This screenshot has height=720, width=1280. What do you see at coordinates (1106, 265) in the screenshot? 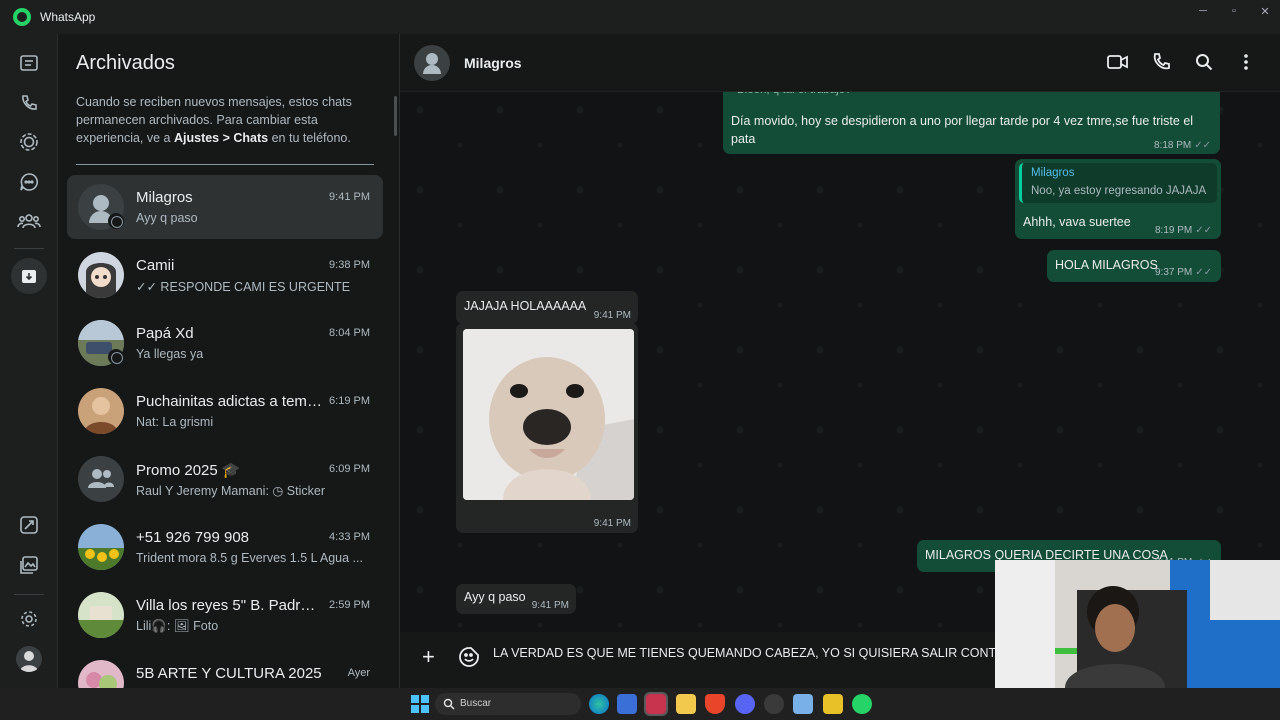
I see `message-text: HOLA MILAGROS` at bounding box center [1106, 265].